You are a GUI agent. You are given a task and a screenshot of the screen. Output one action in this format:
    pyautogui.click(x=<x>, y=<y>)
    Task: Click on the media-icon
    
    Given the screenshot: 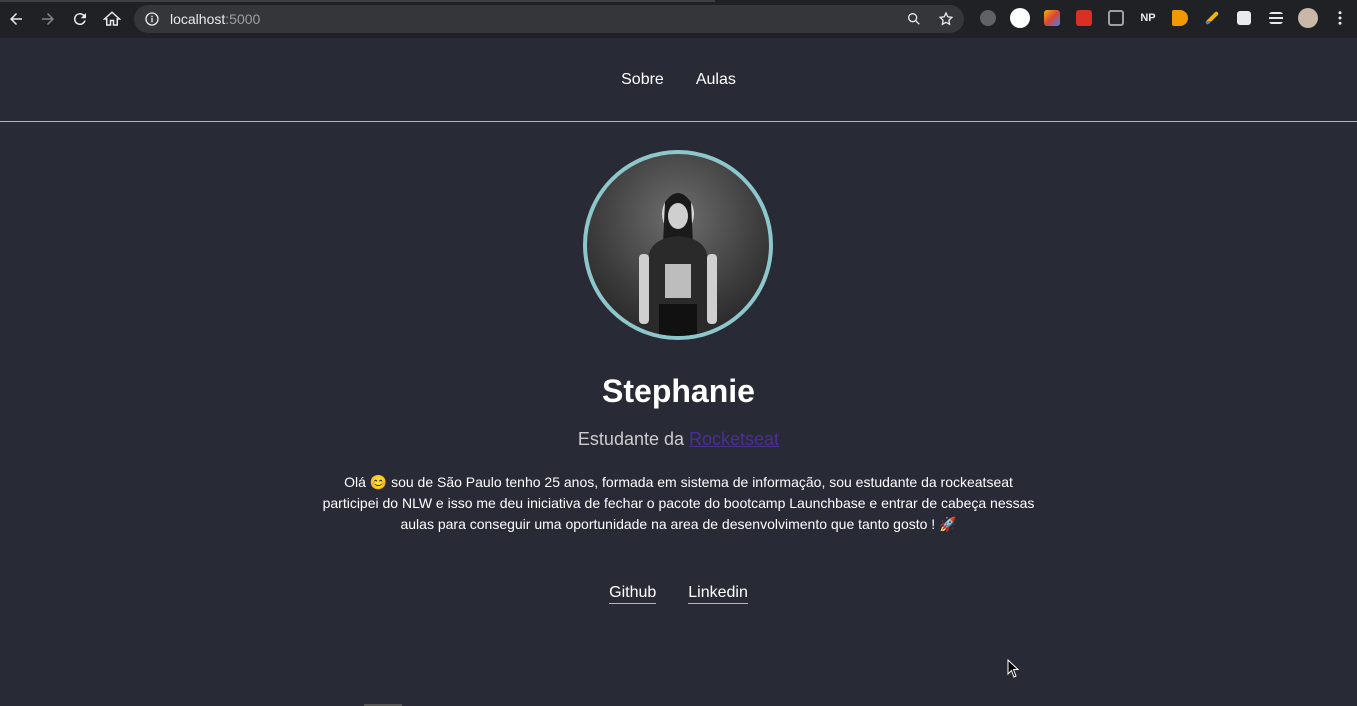 What is the action you would take?
    pyautogui.click(x=1276, y=18)
    